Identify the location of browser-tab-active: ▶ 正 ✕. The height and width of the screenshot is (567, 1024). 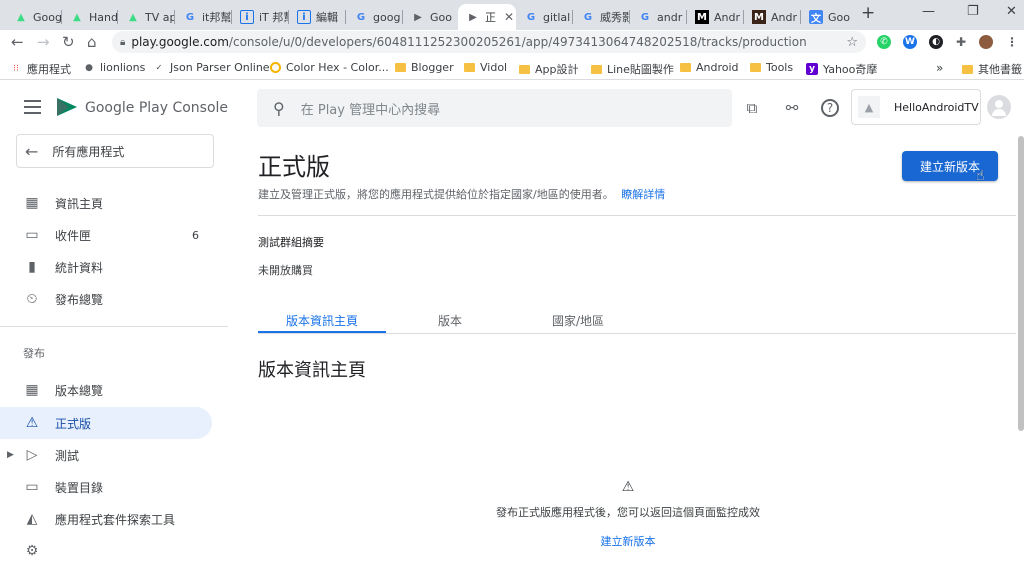
(487, 17).